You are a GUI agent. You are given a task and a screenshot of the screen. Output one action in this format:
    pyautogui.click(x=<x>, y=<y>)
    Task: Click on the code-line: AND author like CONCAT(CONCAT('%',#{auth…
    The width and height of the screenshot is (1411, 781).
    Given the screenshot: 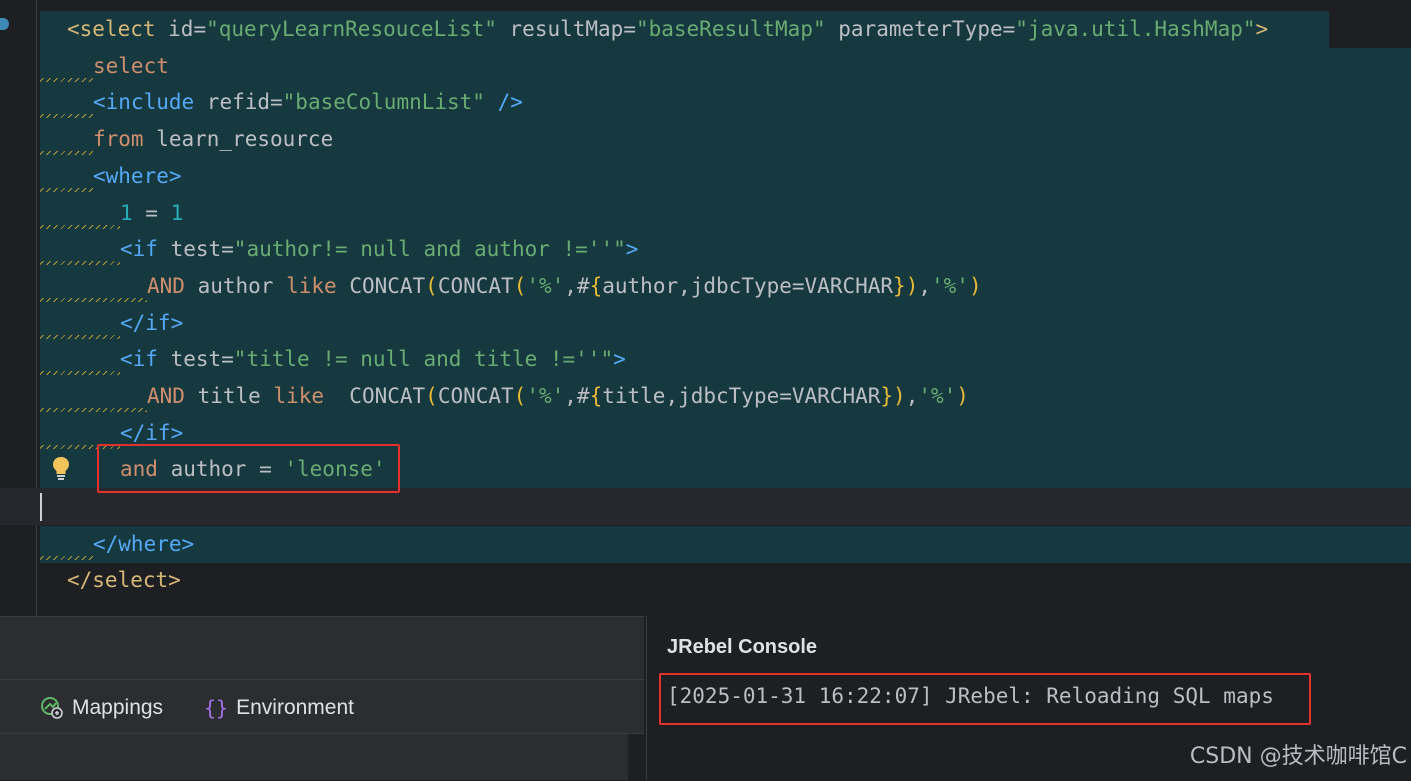 What is the action you would take?
    pyautogui.click(x=705, y=286)
    